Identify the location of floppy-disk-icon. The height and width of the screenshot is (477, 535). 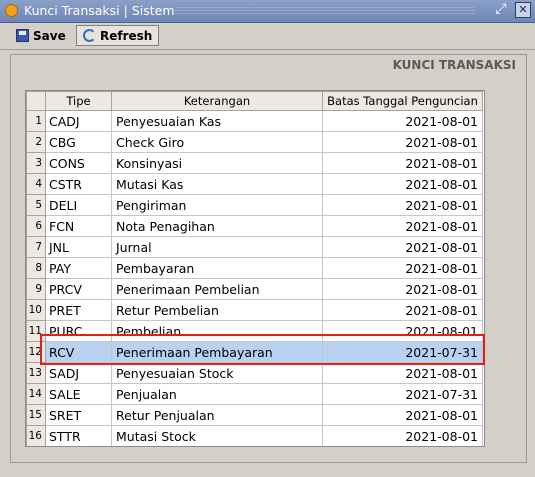
(22, 35).